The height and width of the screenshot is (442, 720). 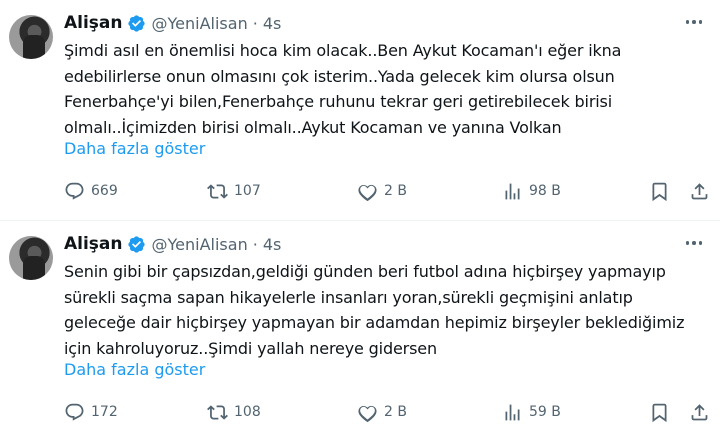 I want to click on reply-count: 172, so click(x=104, y=412).